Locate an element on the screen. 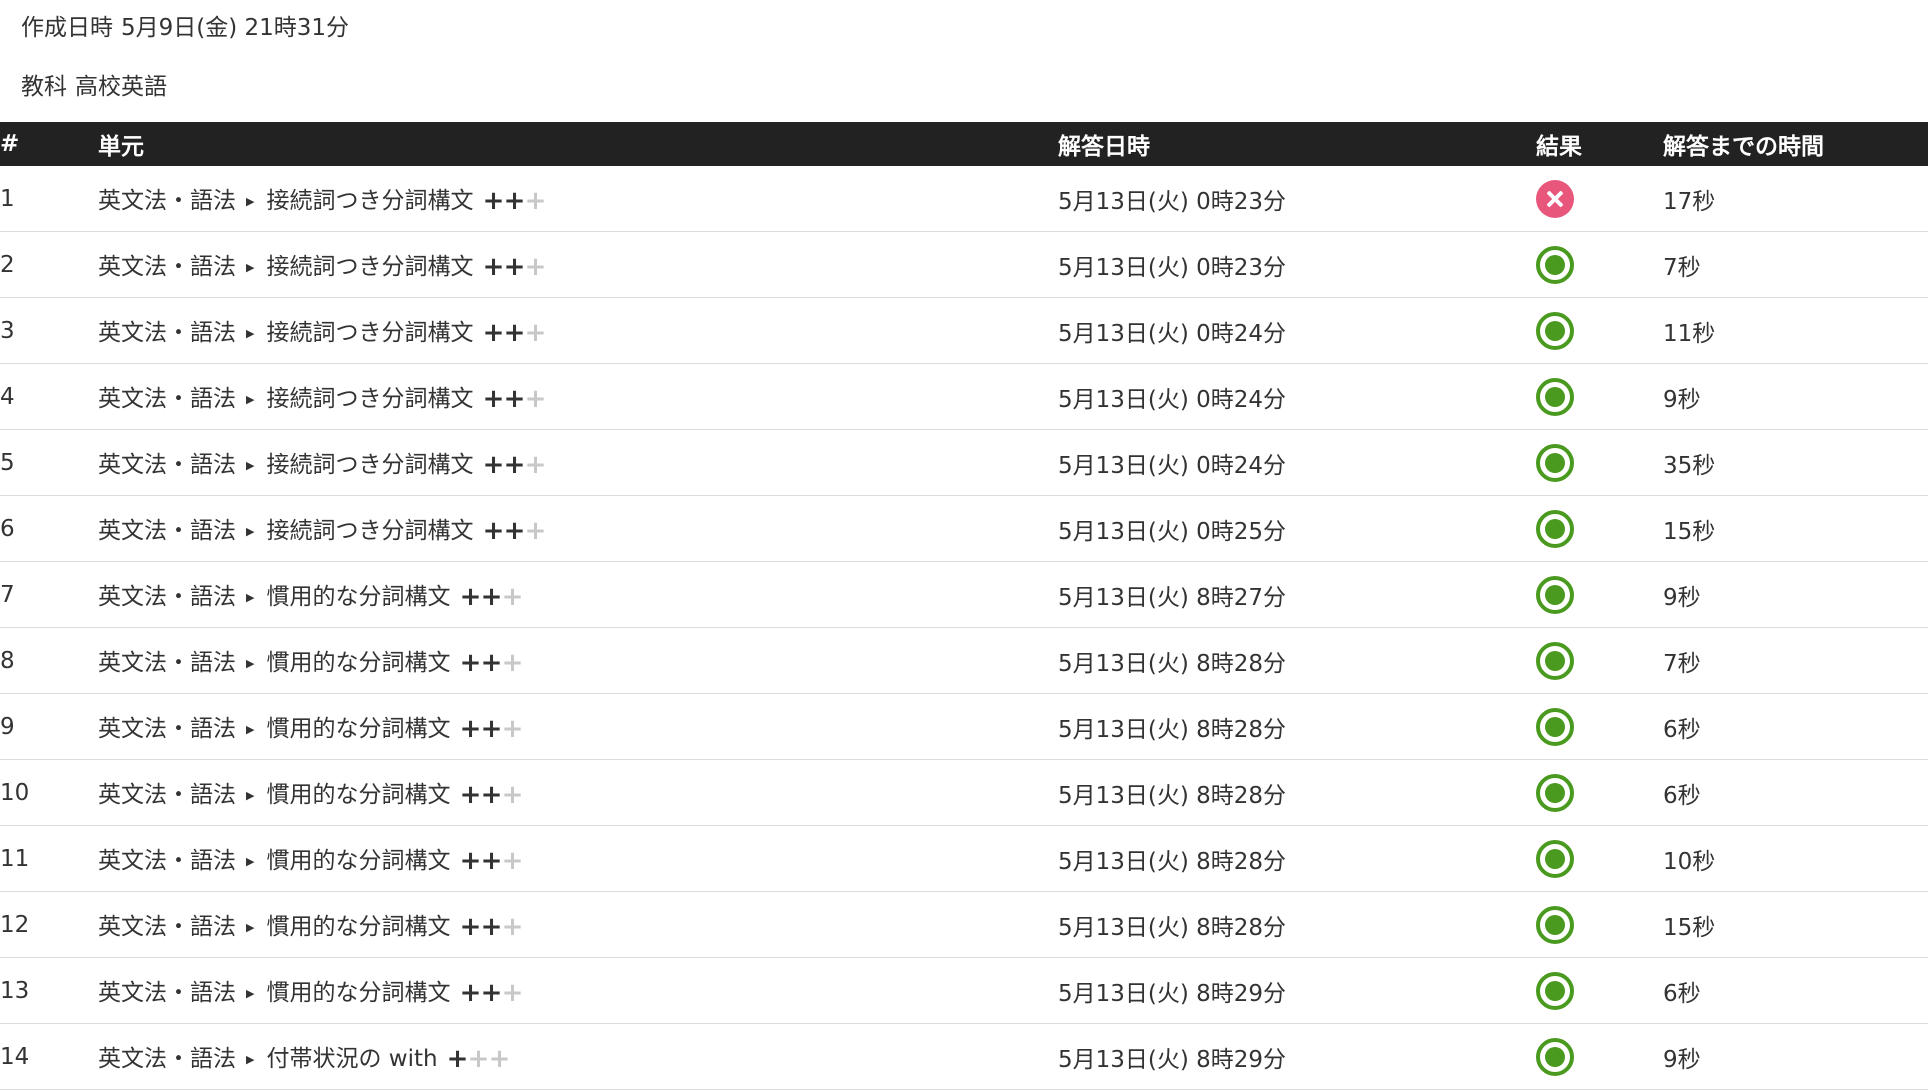 This screenshot has width=1928, height=1090. row-number: 7 is located at coordinates (49, 594).